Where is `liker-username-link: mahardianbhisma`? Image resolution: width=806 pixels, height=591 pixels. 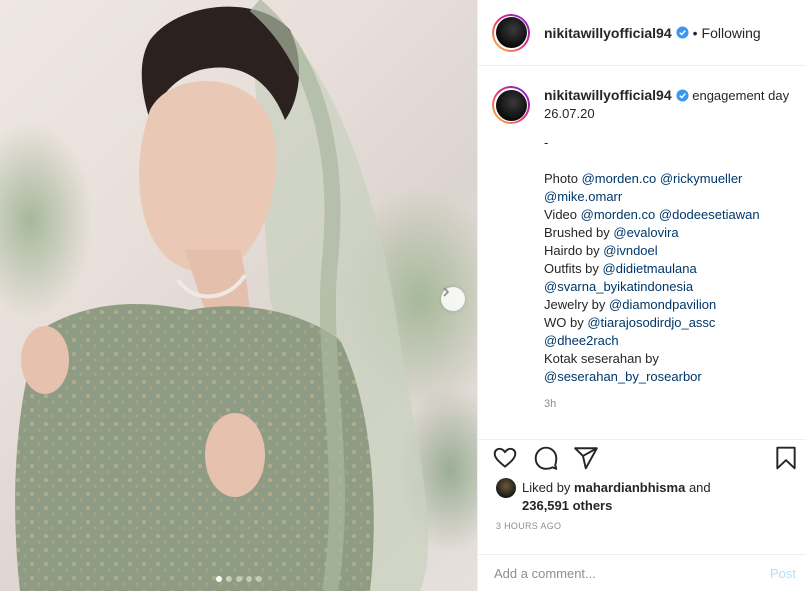 liker-username-link: mahardianbhisma is located at coordinates (629, 487).